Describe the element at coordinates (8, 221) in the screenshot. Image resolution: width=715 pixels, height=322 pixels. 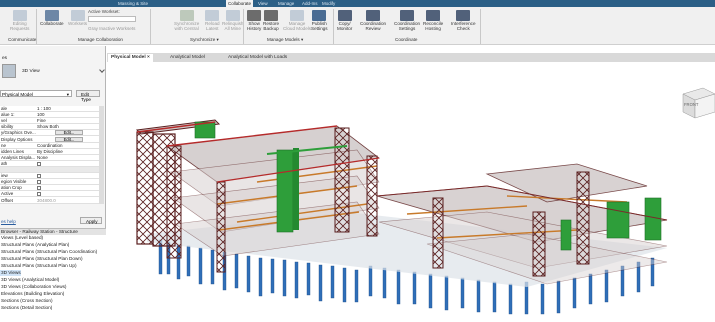
I see `properties-help-link: es help` at that location.